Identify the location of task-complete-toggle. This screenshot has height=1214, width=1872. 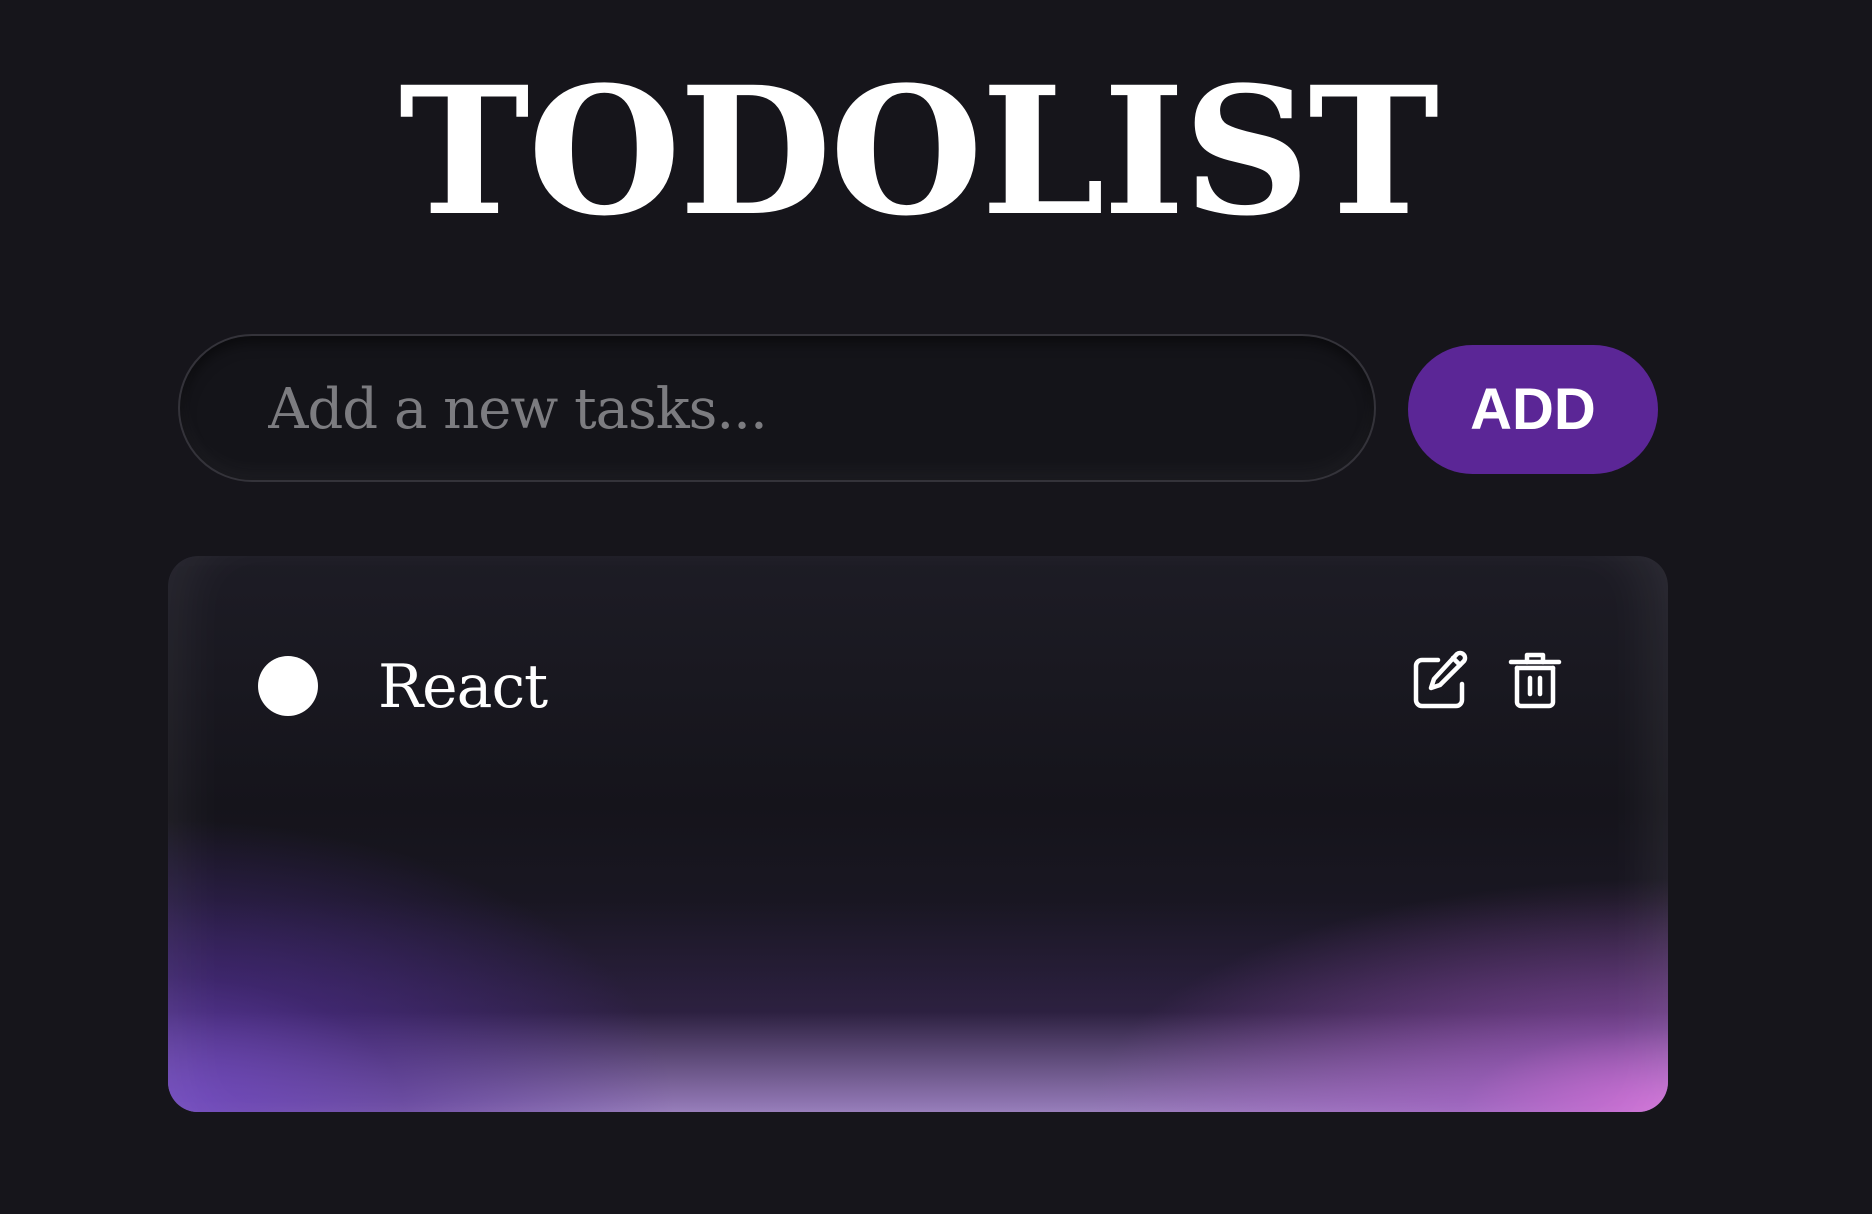
(288, 686).